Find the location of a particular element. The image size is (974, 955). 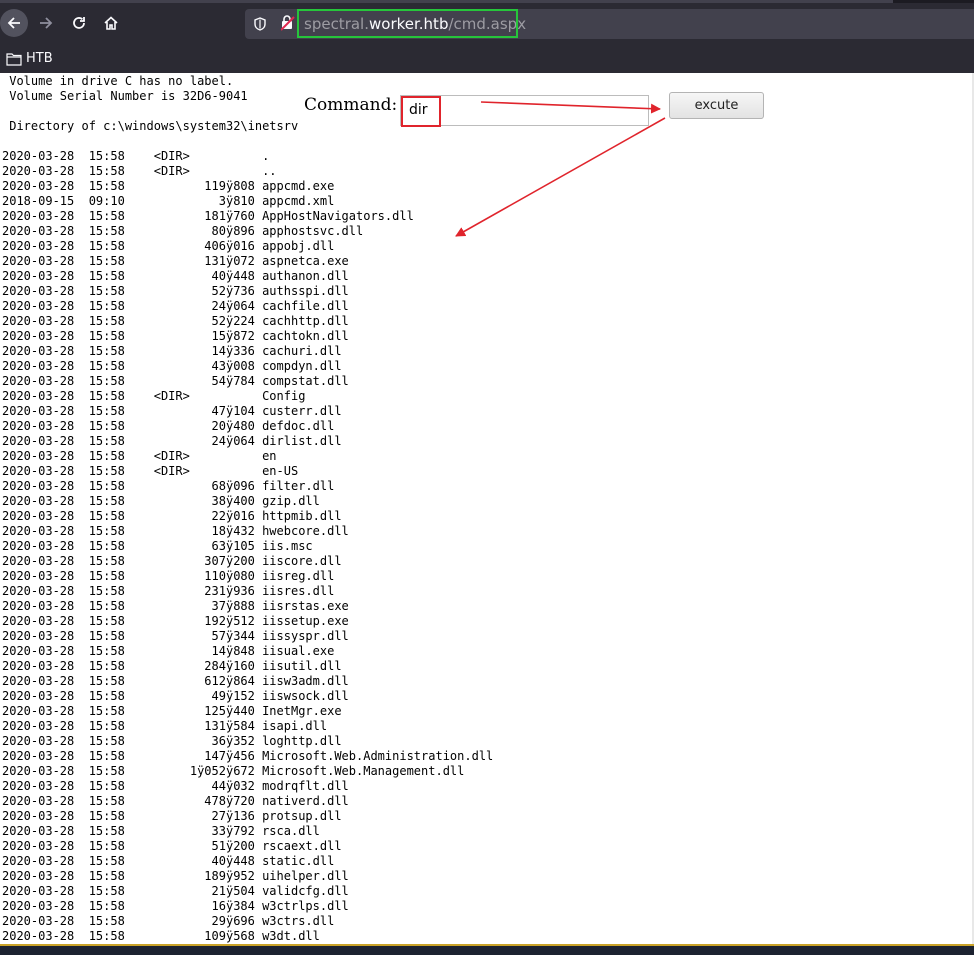

home-icon is located at coordinates (111, 23).